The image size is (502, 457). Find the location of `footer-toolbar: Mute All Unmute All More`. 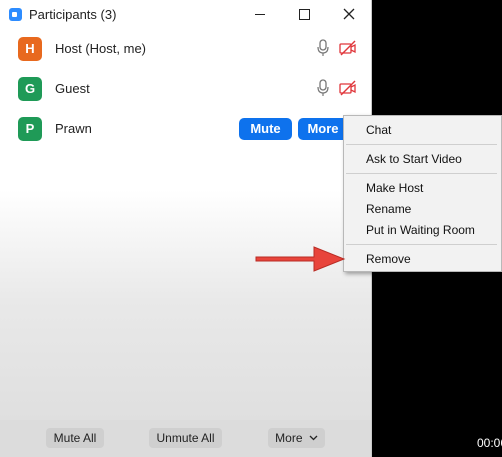

footer-toolbar: Mute All Unmute All More is located at coordinates (185, 438).